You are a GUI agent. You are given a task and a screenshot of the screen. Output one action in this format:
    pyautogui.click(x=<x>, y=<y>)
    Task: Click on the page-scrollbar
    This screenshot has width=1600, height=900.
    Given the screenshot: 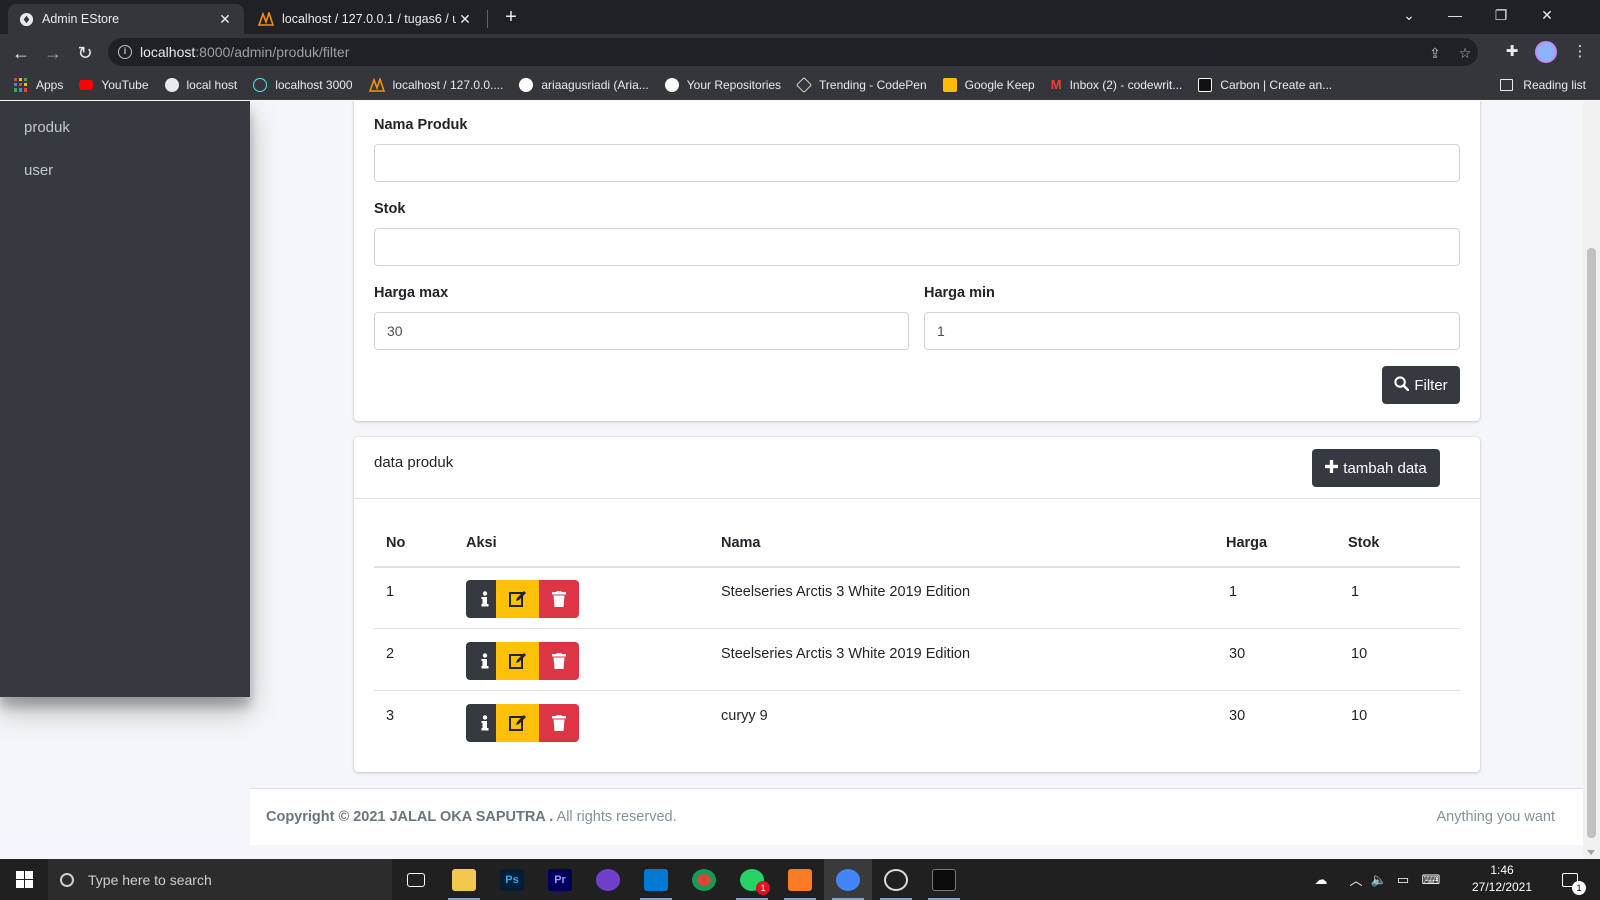 What is the action you would take?
    pyautogui.click(x=1591, y=480)
    